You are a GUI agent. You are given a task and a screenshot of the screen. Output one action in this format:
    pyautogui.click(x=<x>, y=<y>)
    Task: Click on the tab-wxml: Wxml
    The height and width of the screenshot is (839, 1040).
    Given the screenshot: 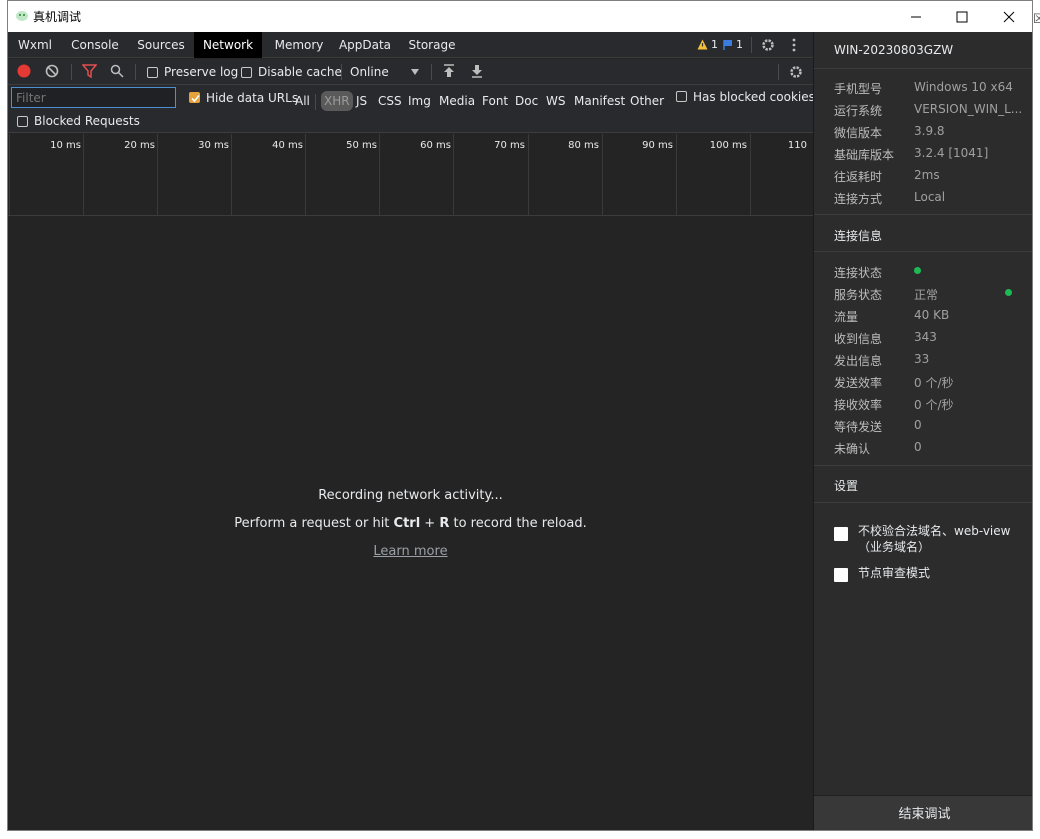 What is the action you would take?
    pyautogui.click(x=35, y=45)
    